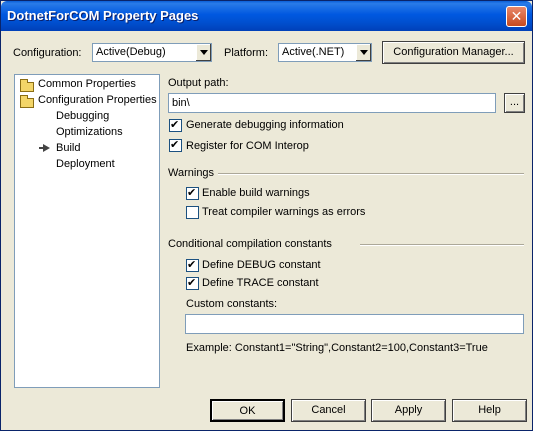 This screenshot has height=431, width=533. Describe the element at coordinates (354, 324) in the screenshot. I see `custom-constants-input` at that location.